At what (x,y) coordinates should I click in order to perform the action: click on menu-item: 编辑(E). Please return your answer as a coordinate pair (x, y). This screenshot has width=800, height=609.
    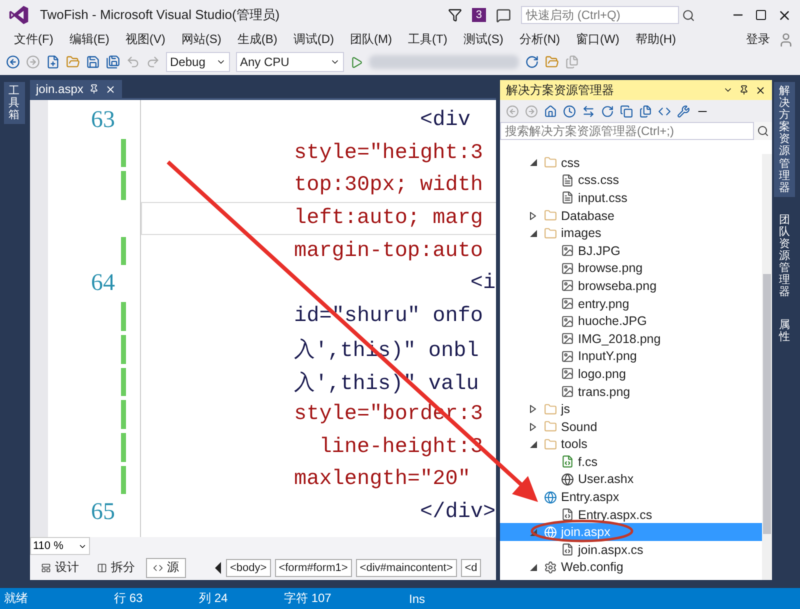
    Looking at the image, I should click on (89, 39).